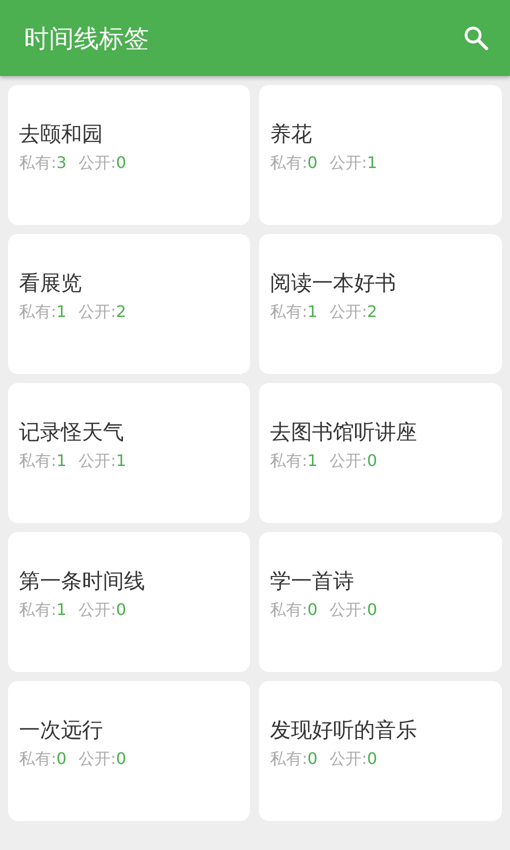 This screenshot has width=510, height=850. I want to click on tag-card: 记录怪天气 私有:1 公开:1, so click(129, 453).